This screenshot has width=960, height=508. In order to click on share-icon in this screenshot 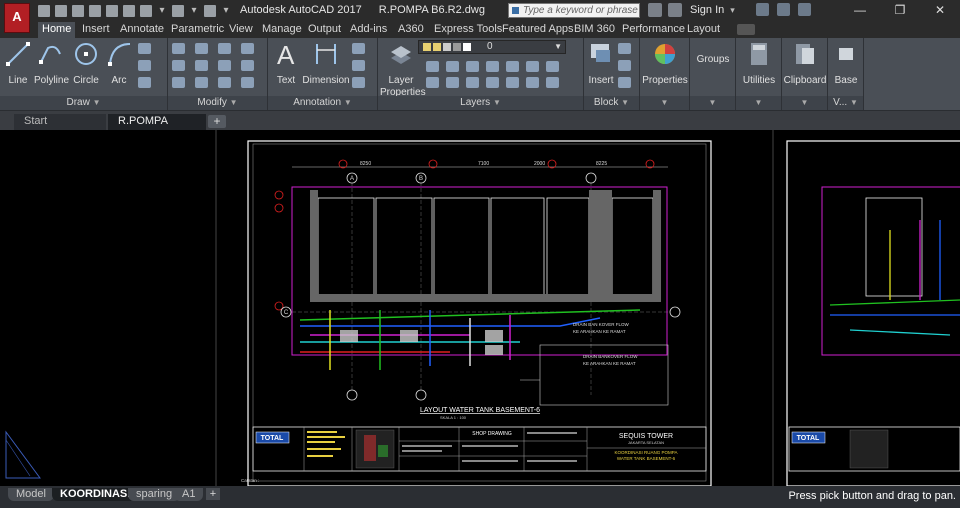, I will do `click(210, 11)`.